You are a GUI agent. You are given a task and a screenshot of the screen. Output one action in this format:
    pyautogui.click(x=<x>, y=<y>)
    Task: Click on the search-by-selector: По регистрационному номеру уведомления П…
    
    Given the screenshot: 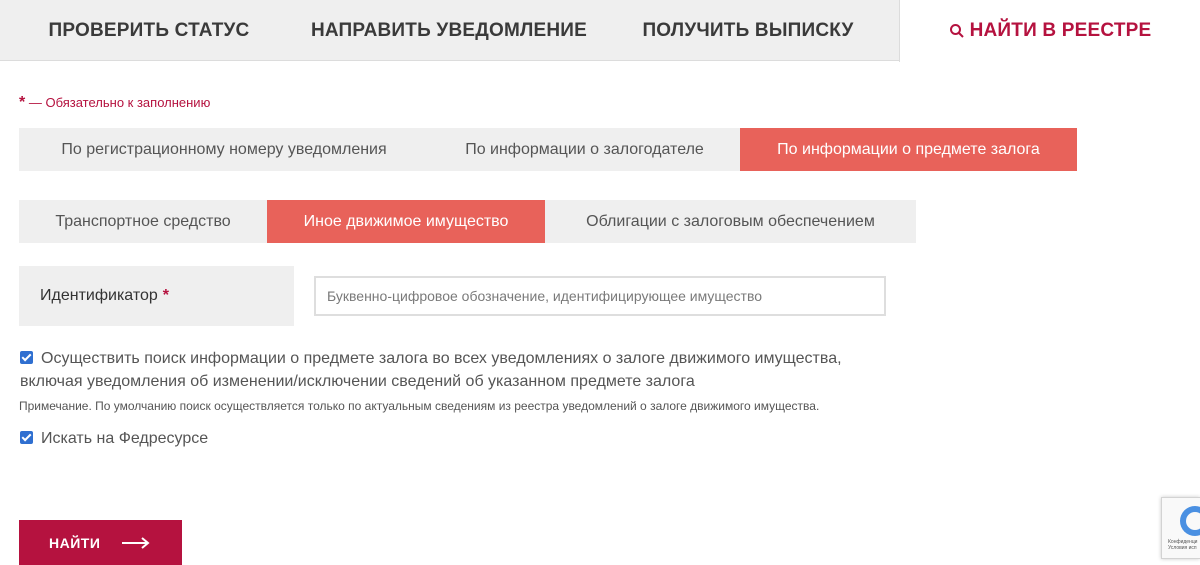 What is the action you would take?
    pyautogui.click(x=548, y=149)
    